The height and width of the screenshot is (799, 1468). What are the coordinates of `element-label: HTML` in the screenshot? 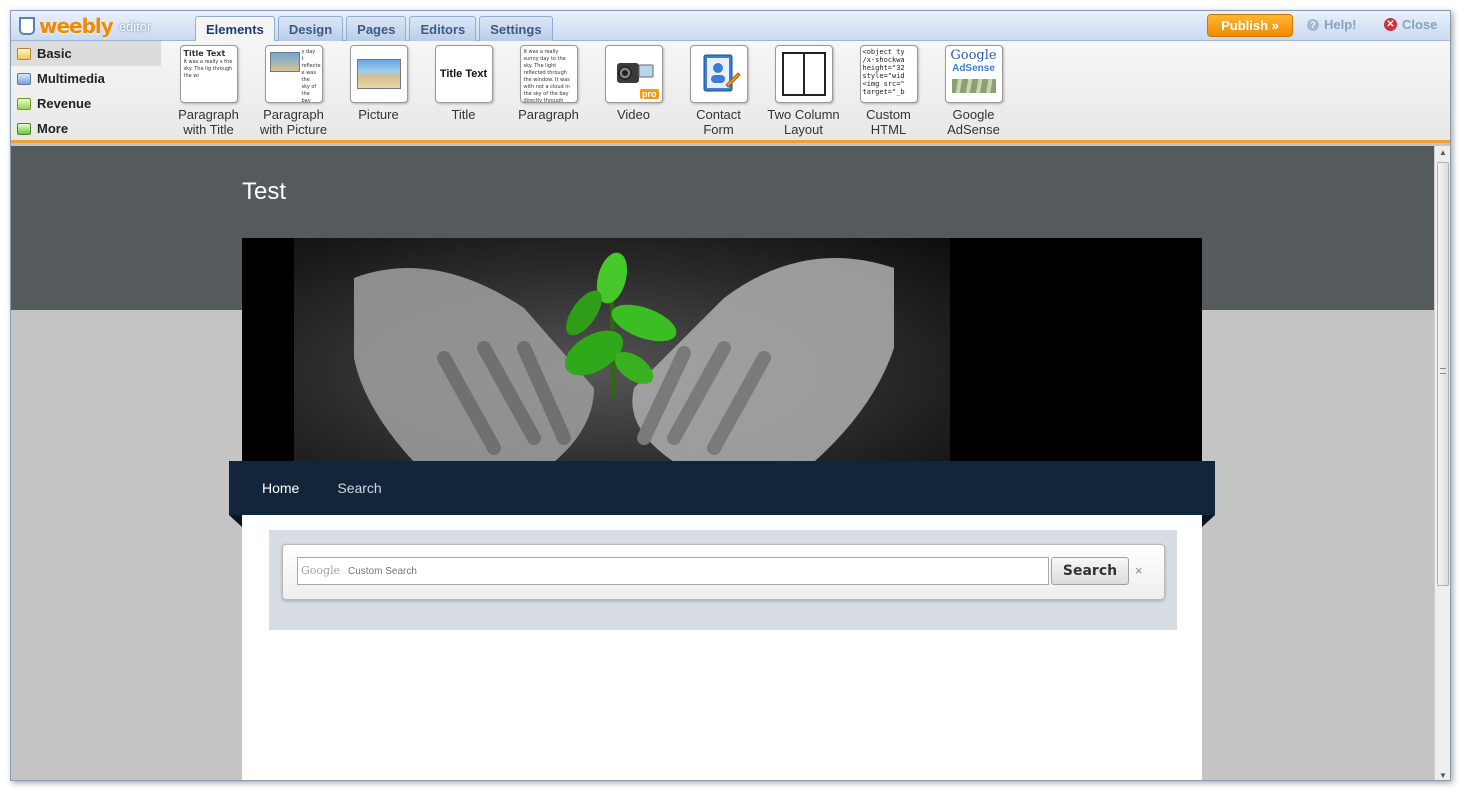 It's located at (888, 129).